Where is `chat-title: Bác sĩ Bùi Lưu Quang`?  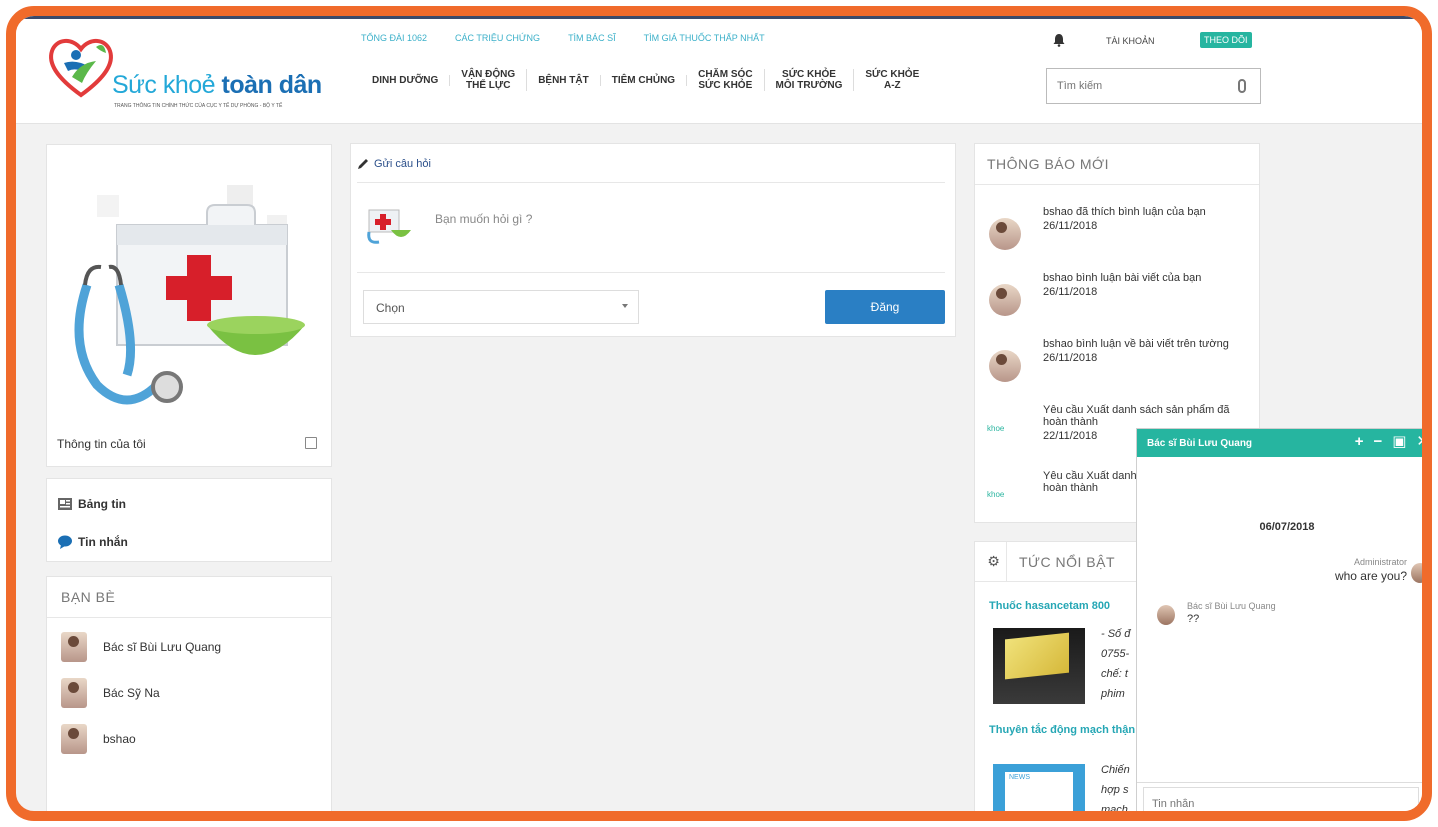 chat-title: Bác sĩ Bùi Lưu Quang is located at coordinates (1200, 443).